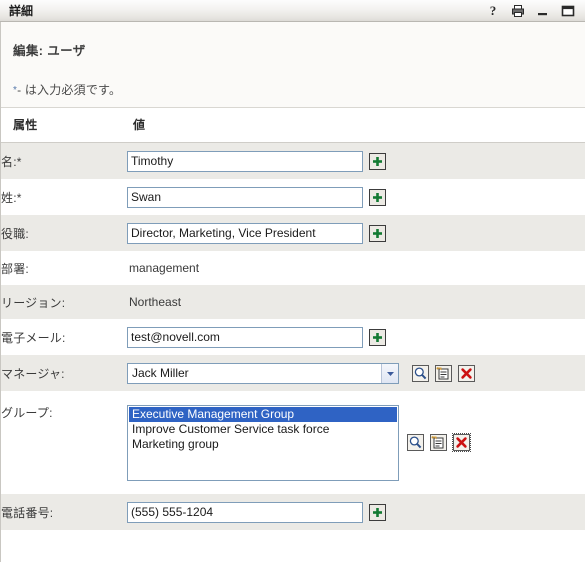  Describe the element at coordinates (64, 442) in the screenshot. I see `field-label: グループ:` at that location.